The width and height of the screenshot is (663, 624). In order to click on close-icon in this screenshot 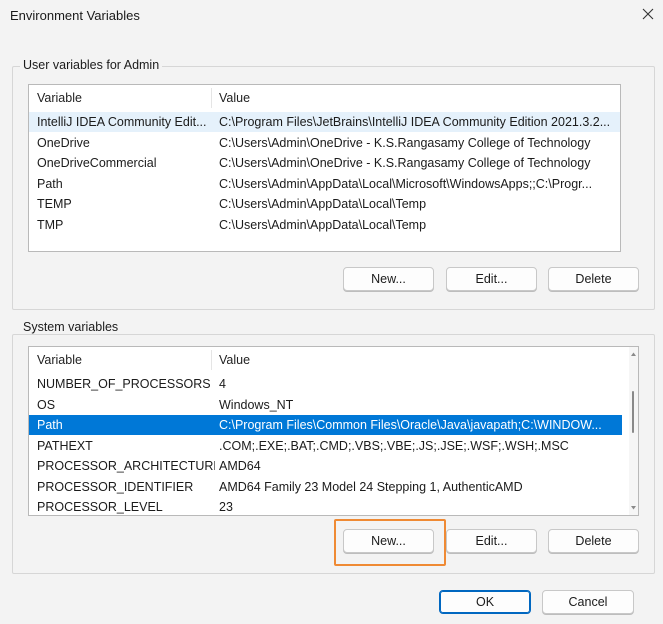, I will do `click(648, 14)`.